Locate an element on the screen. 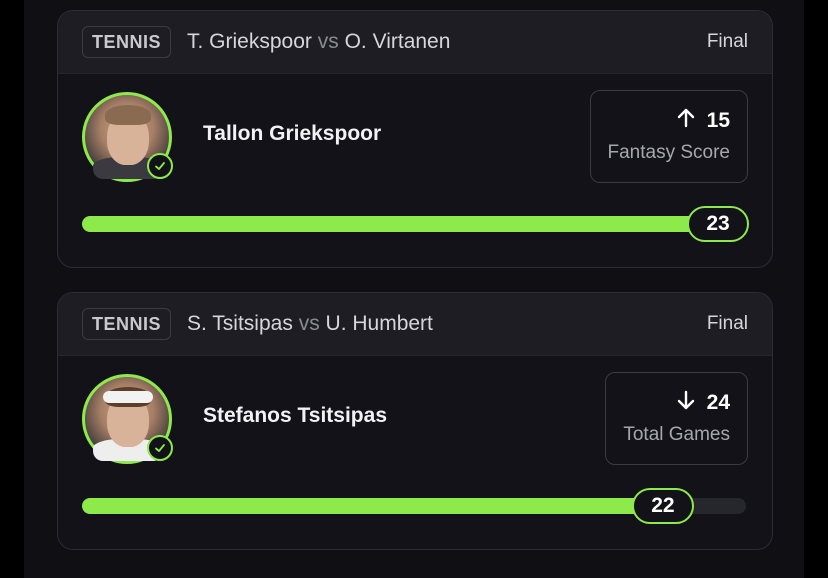 Image resolution: width=828 pixels, height=578 pixels. progress-track: 22 is located at coordinates (414, 506).